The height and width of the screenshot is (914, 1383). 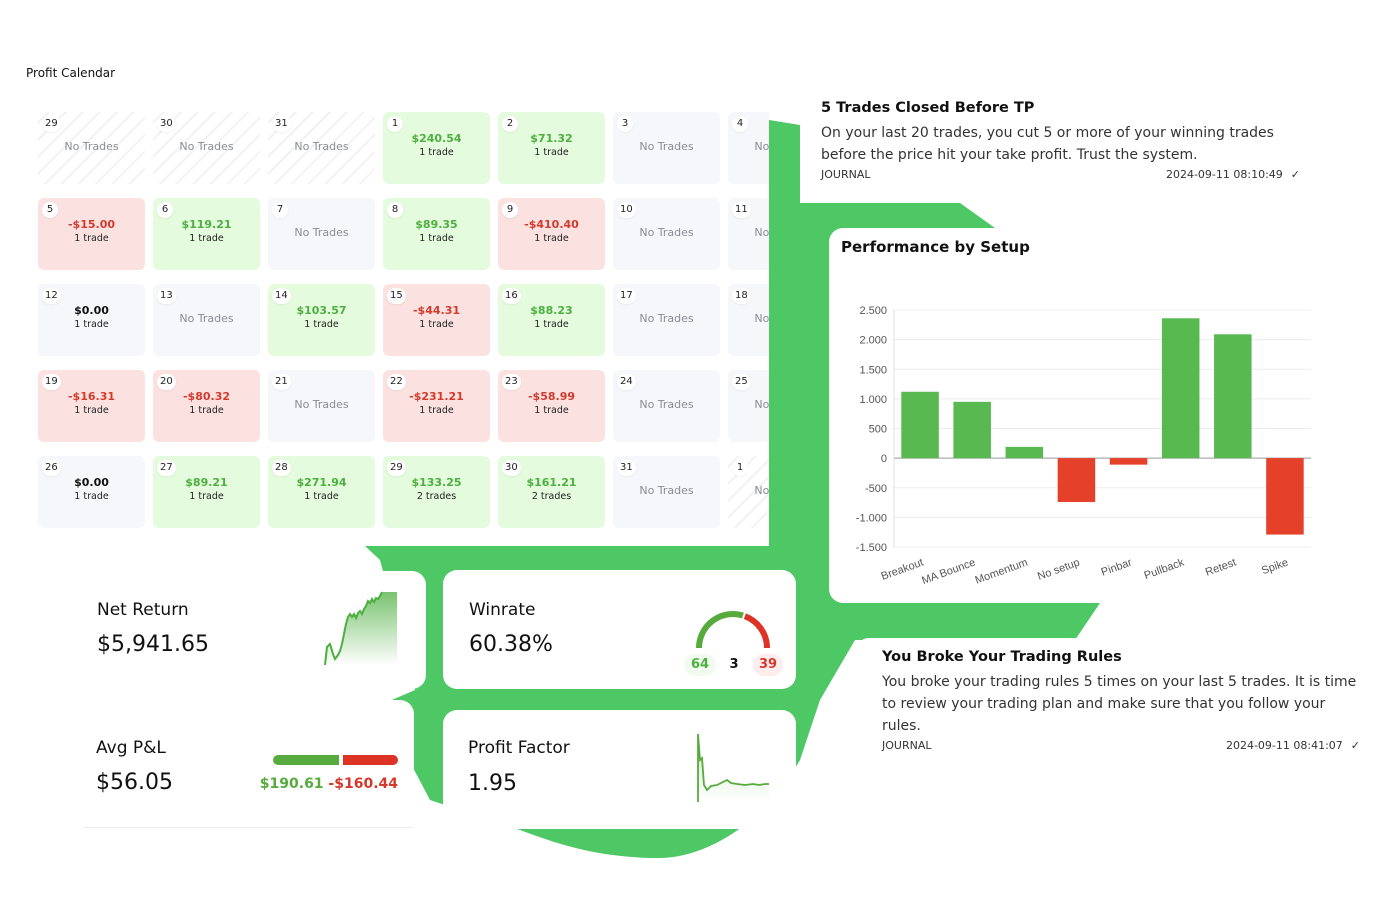 I want to click on day-number: 5, so click(x=50, y=210).